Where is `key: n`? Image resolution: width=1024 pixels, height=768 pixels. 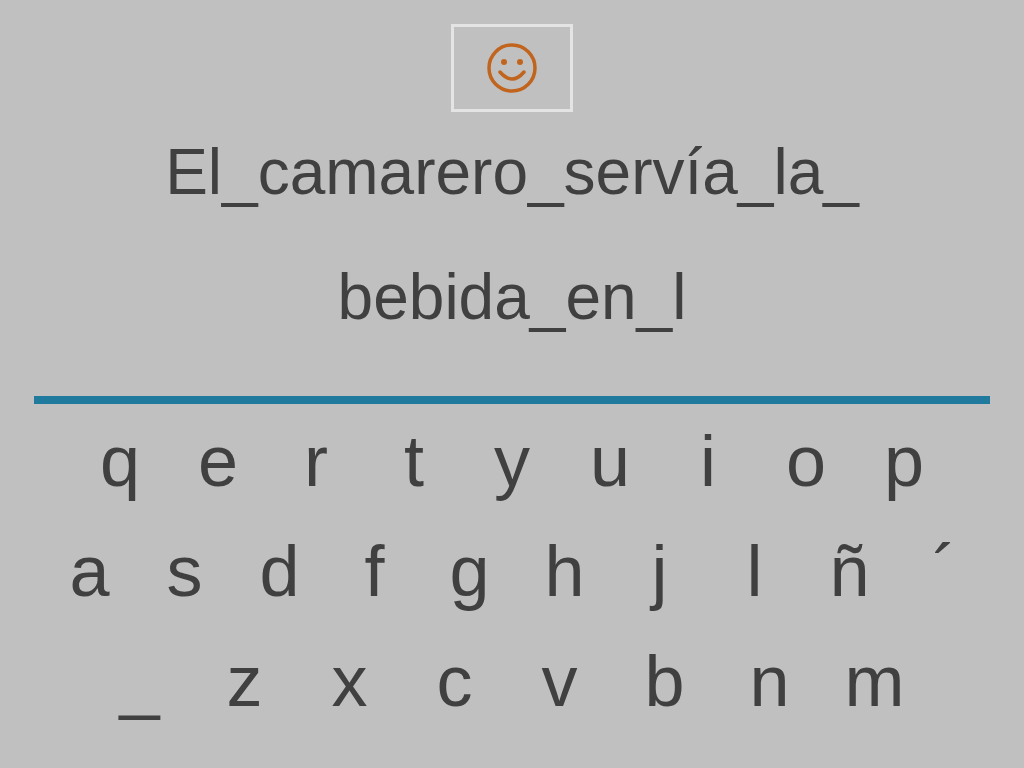 key: n is located at coordinates (769, 681).